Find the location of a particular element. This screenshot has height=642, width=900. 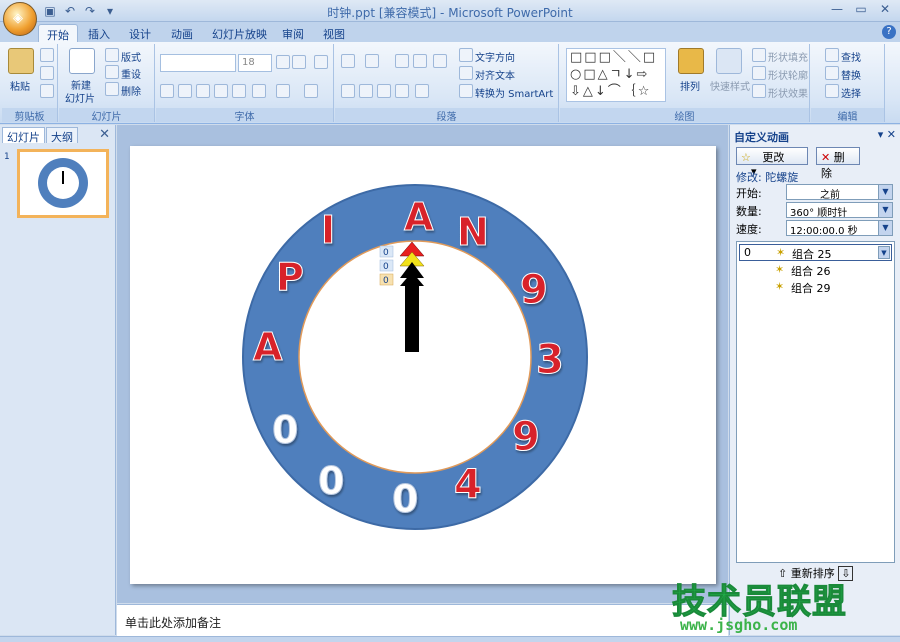

bullets-icon is located at coordinates (348, 61).